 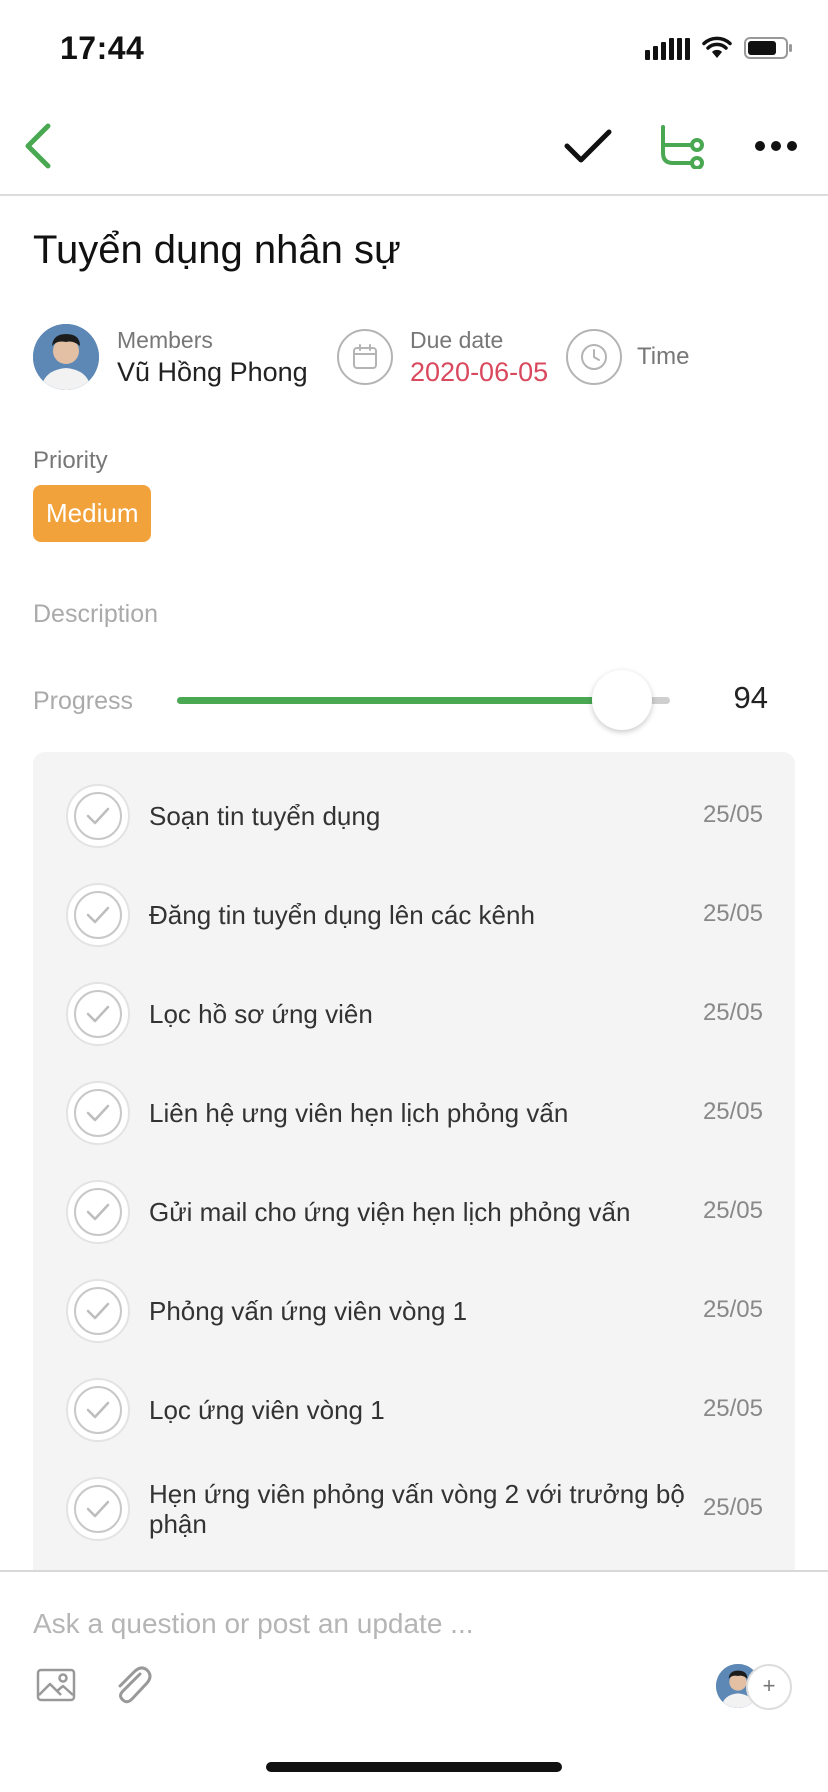 What do you see at coordinates (429, 1410) in the screenshot?
I see `checklist-item-title: Lọc ứng viên vòng 1` at bounding box center [429, 1410].